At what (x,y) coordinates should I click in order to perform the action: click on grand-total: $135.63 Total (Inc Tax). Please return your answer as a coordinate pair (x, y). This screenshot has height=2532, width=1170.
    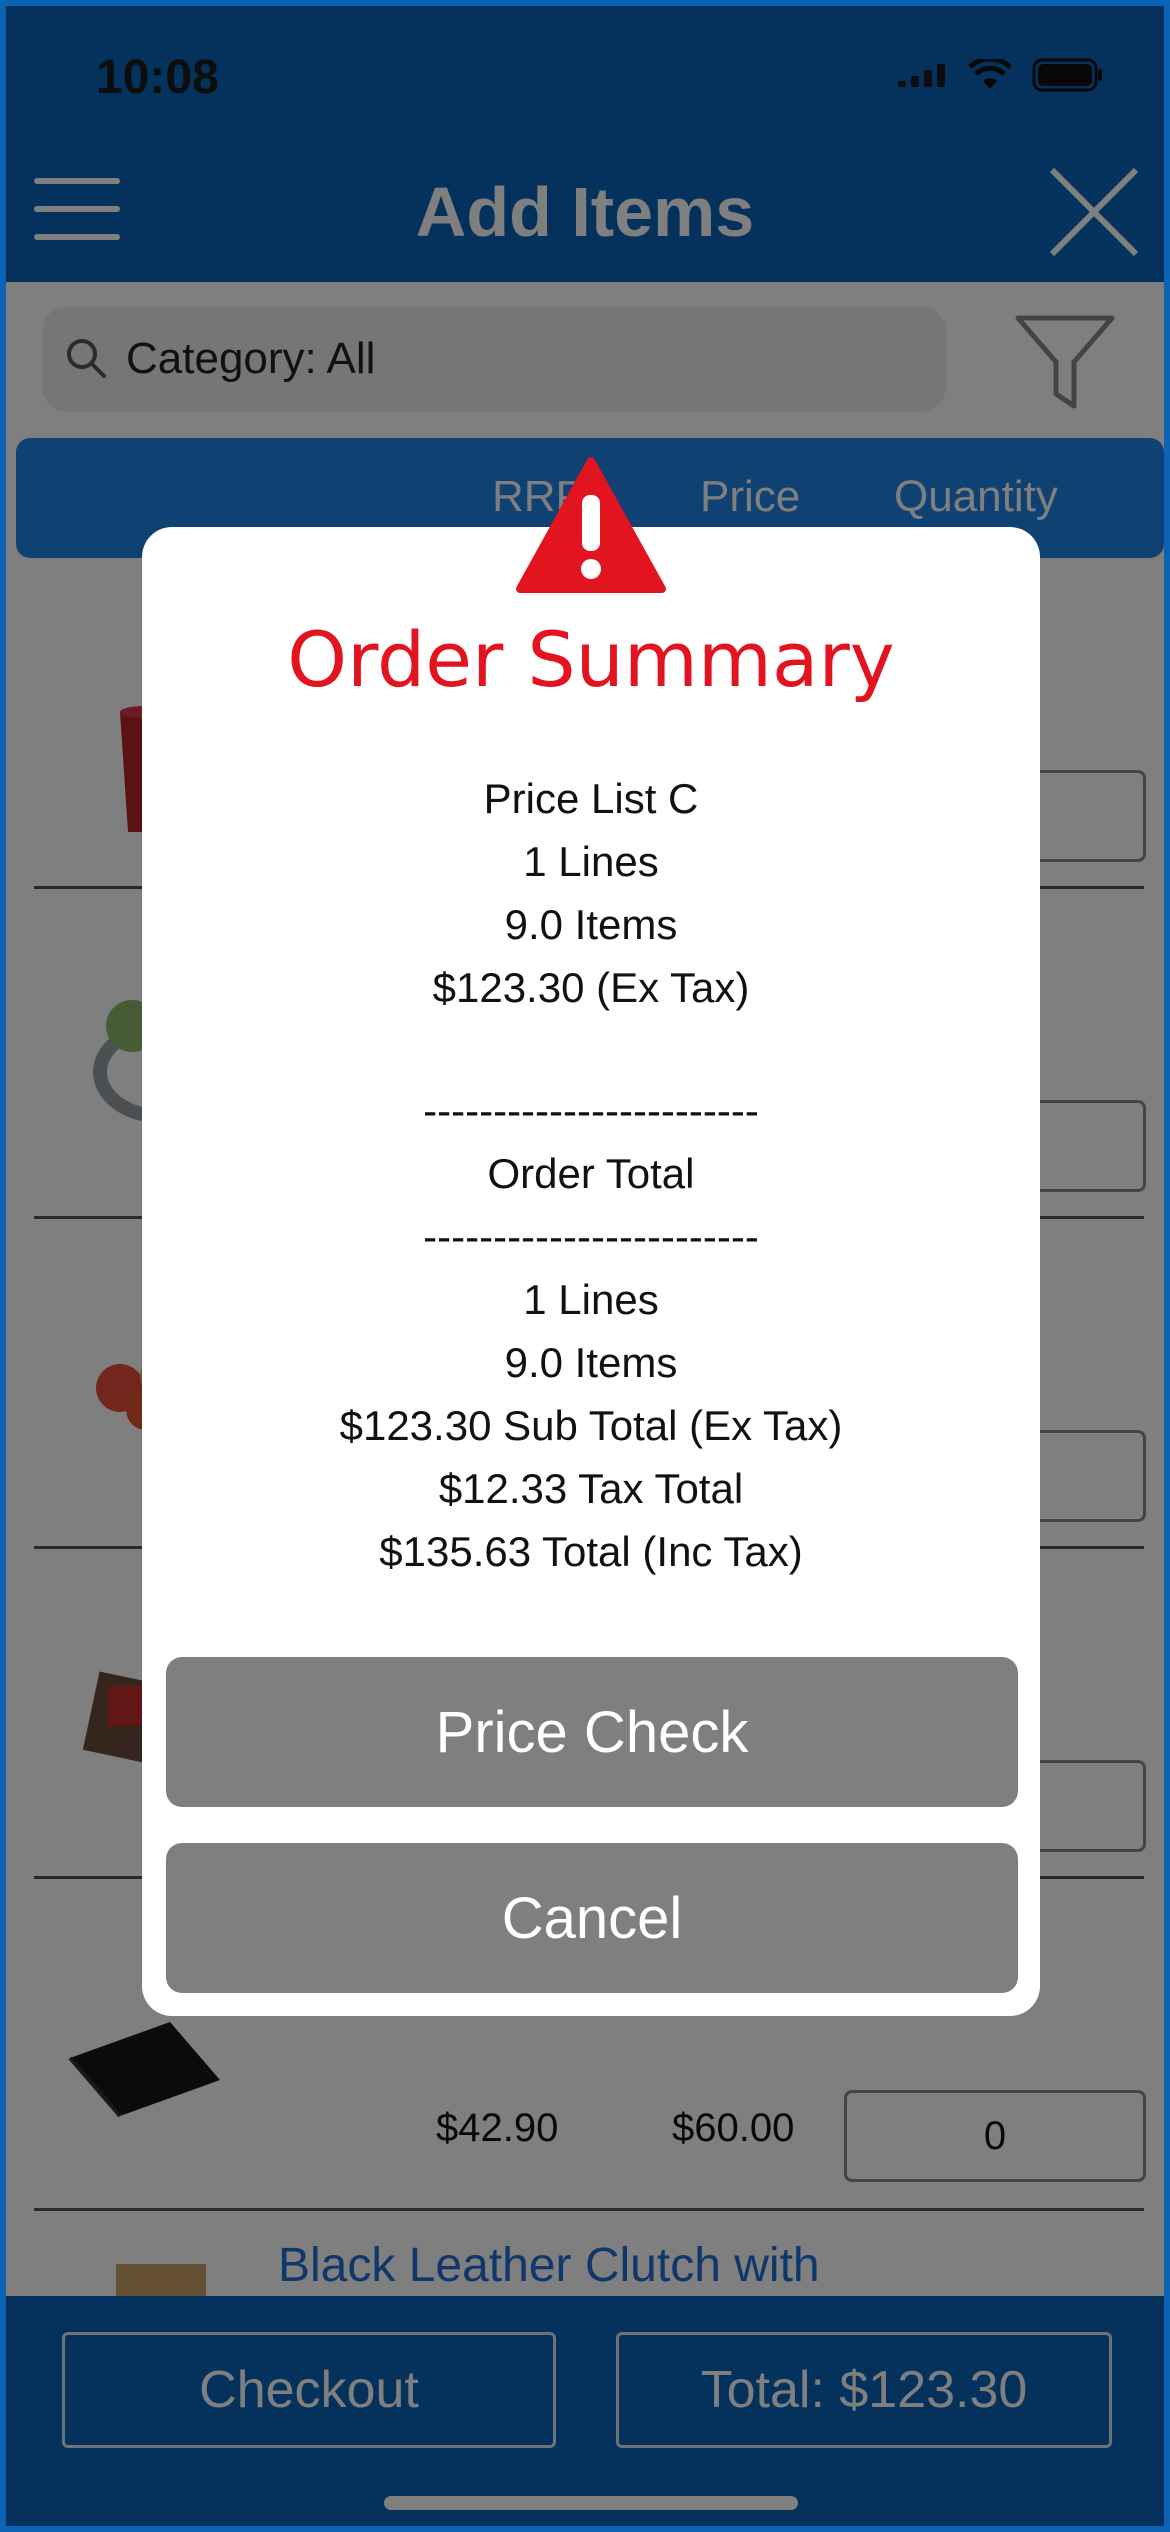
    Looking at the image, I should click on (591, 1551).